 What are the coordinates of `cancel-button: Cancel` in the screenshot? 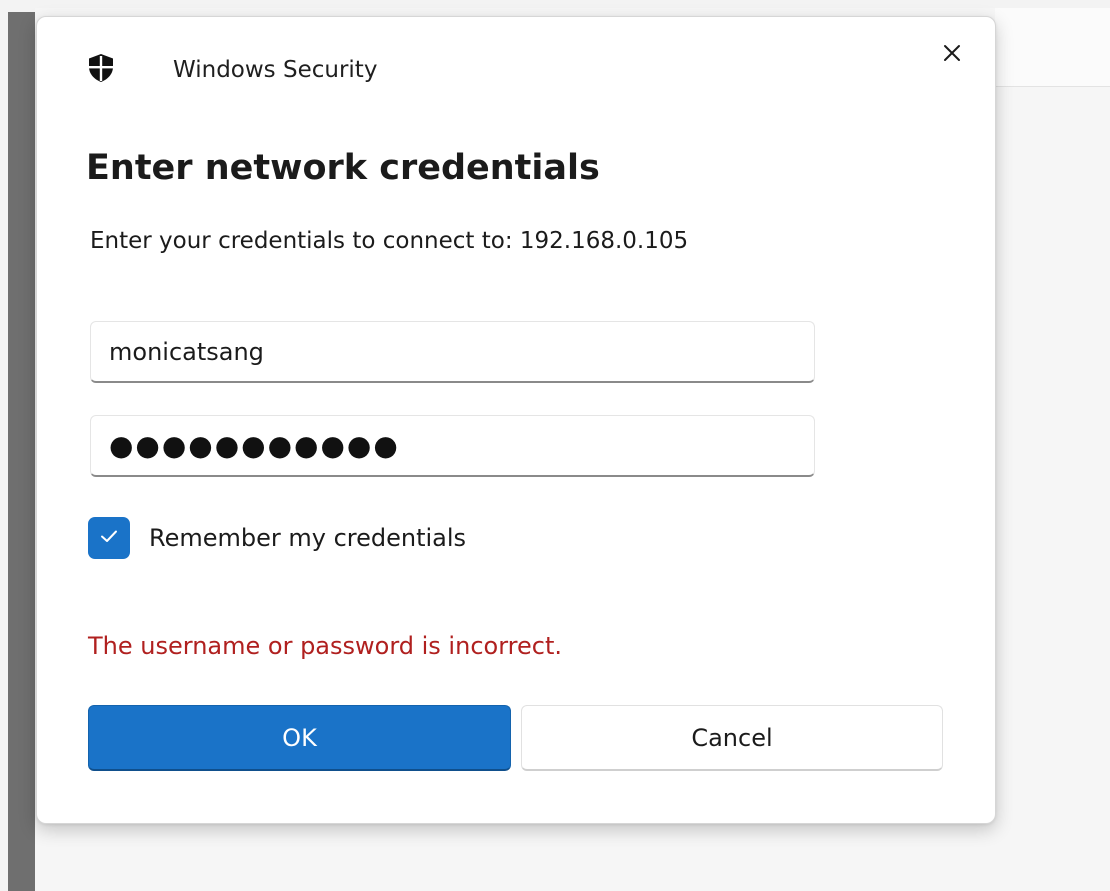 It's located at (732, 738).